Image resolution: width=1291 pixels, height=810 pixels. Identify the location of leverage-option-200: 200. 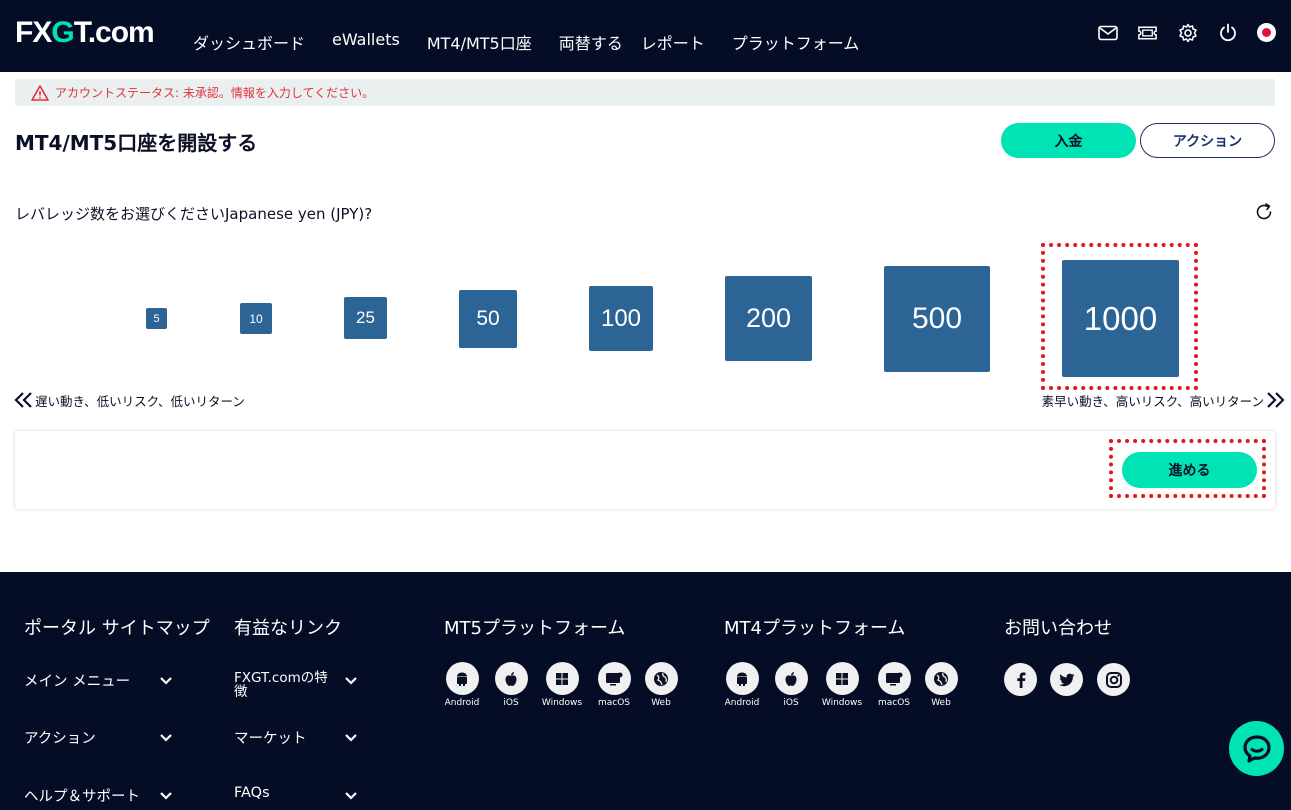
(768, 318).